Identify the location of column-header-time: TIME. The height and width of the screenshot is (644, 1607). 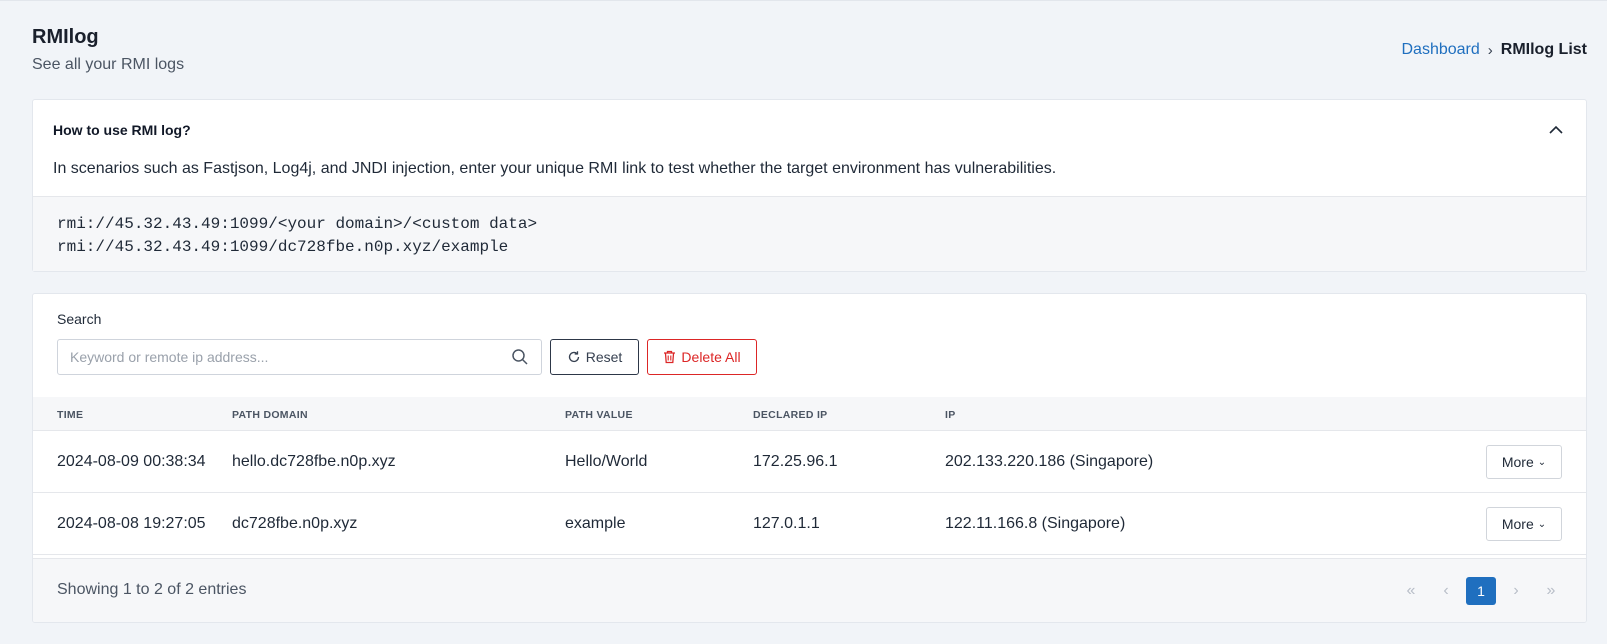
(70, 415).